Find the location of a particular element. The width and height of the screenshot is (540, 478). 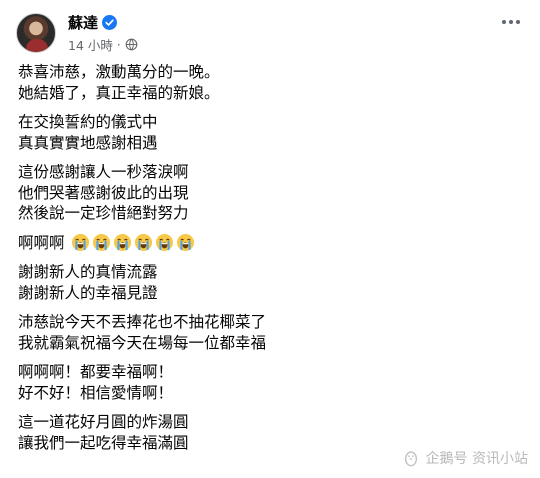

post-header: 蘇達 14 小時 · is located at coordinates (270, 33).